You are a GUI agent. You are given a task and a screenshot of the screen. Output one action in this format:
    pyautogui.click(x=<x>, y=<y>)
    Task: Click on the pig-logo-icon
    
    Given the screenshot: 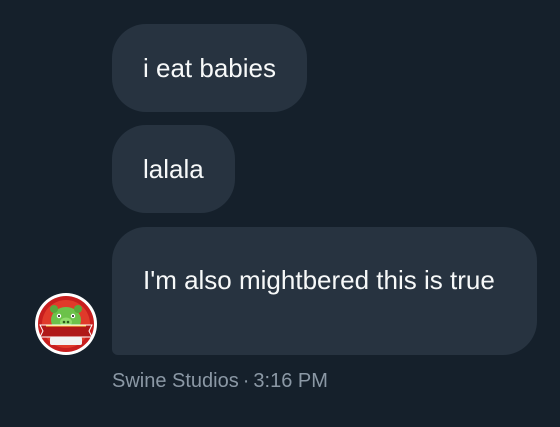 What is the action you would take?
    pyautogui.click(x=66, y=324)
    